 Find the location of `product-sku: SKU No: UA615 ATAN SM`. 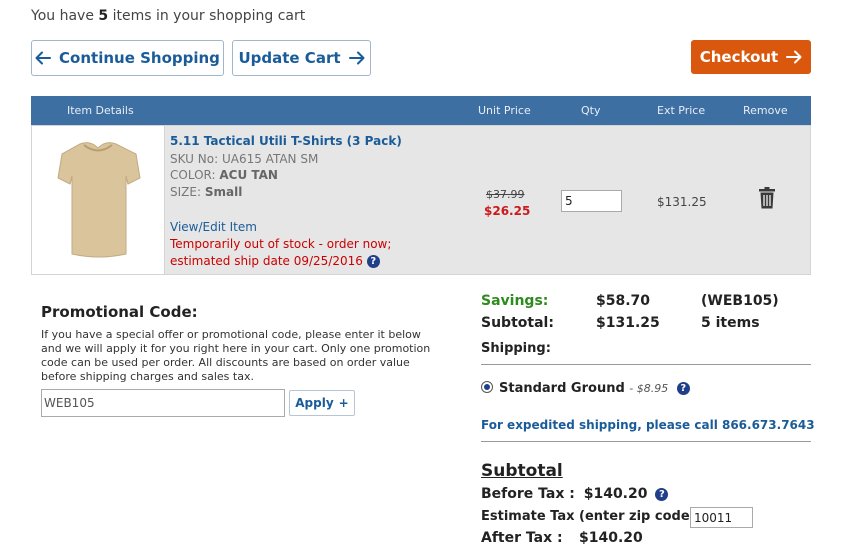

product-sku: SKU No: UA615 ATAN SM is located at coordinates (244, 159).